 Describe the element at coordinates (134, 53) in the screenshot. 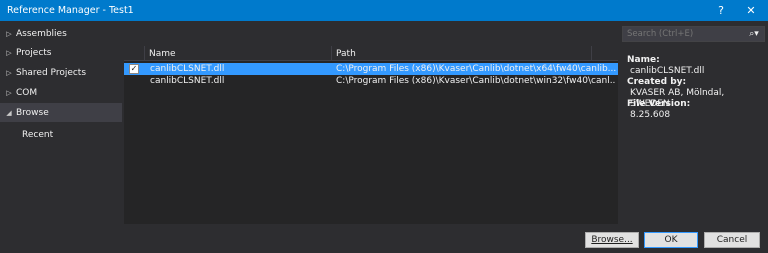

I see `column-header-check` at that location.